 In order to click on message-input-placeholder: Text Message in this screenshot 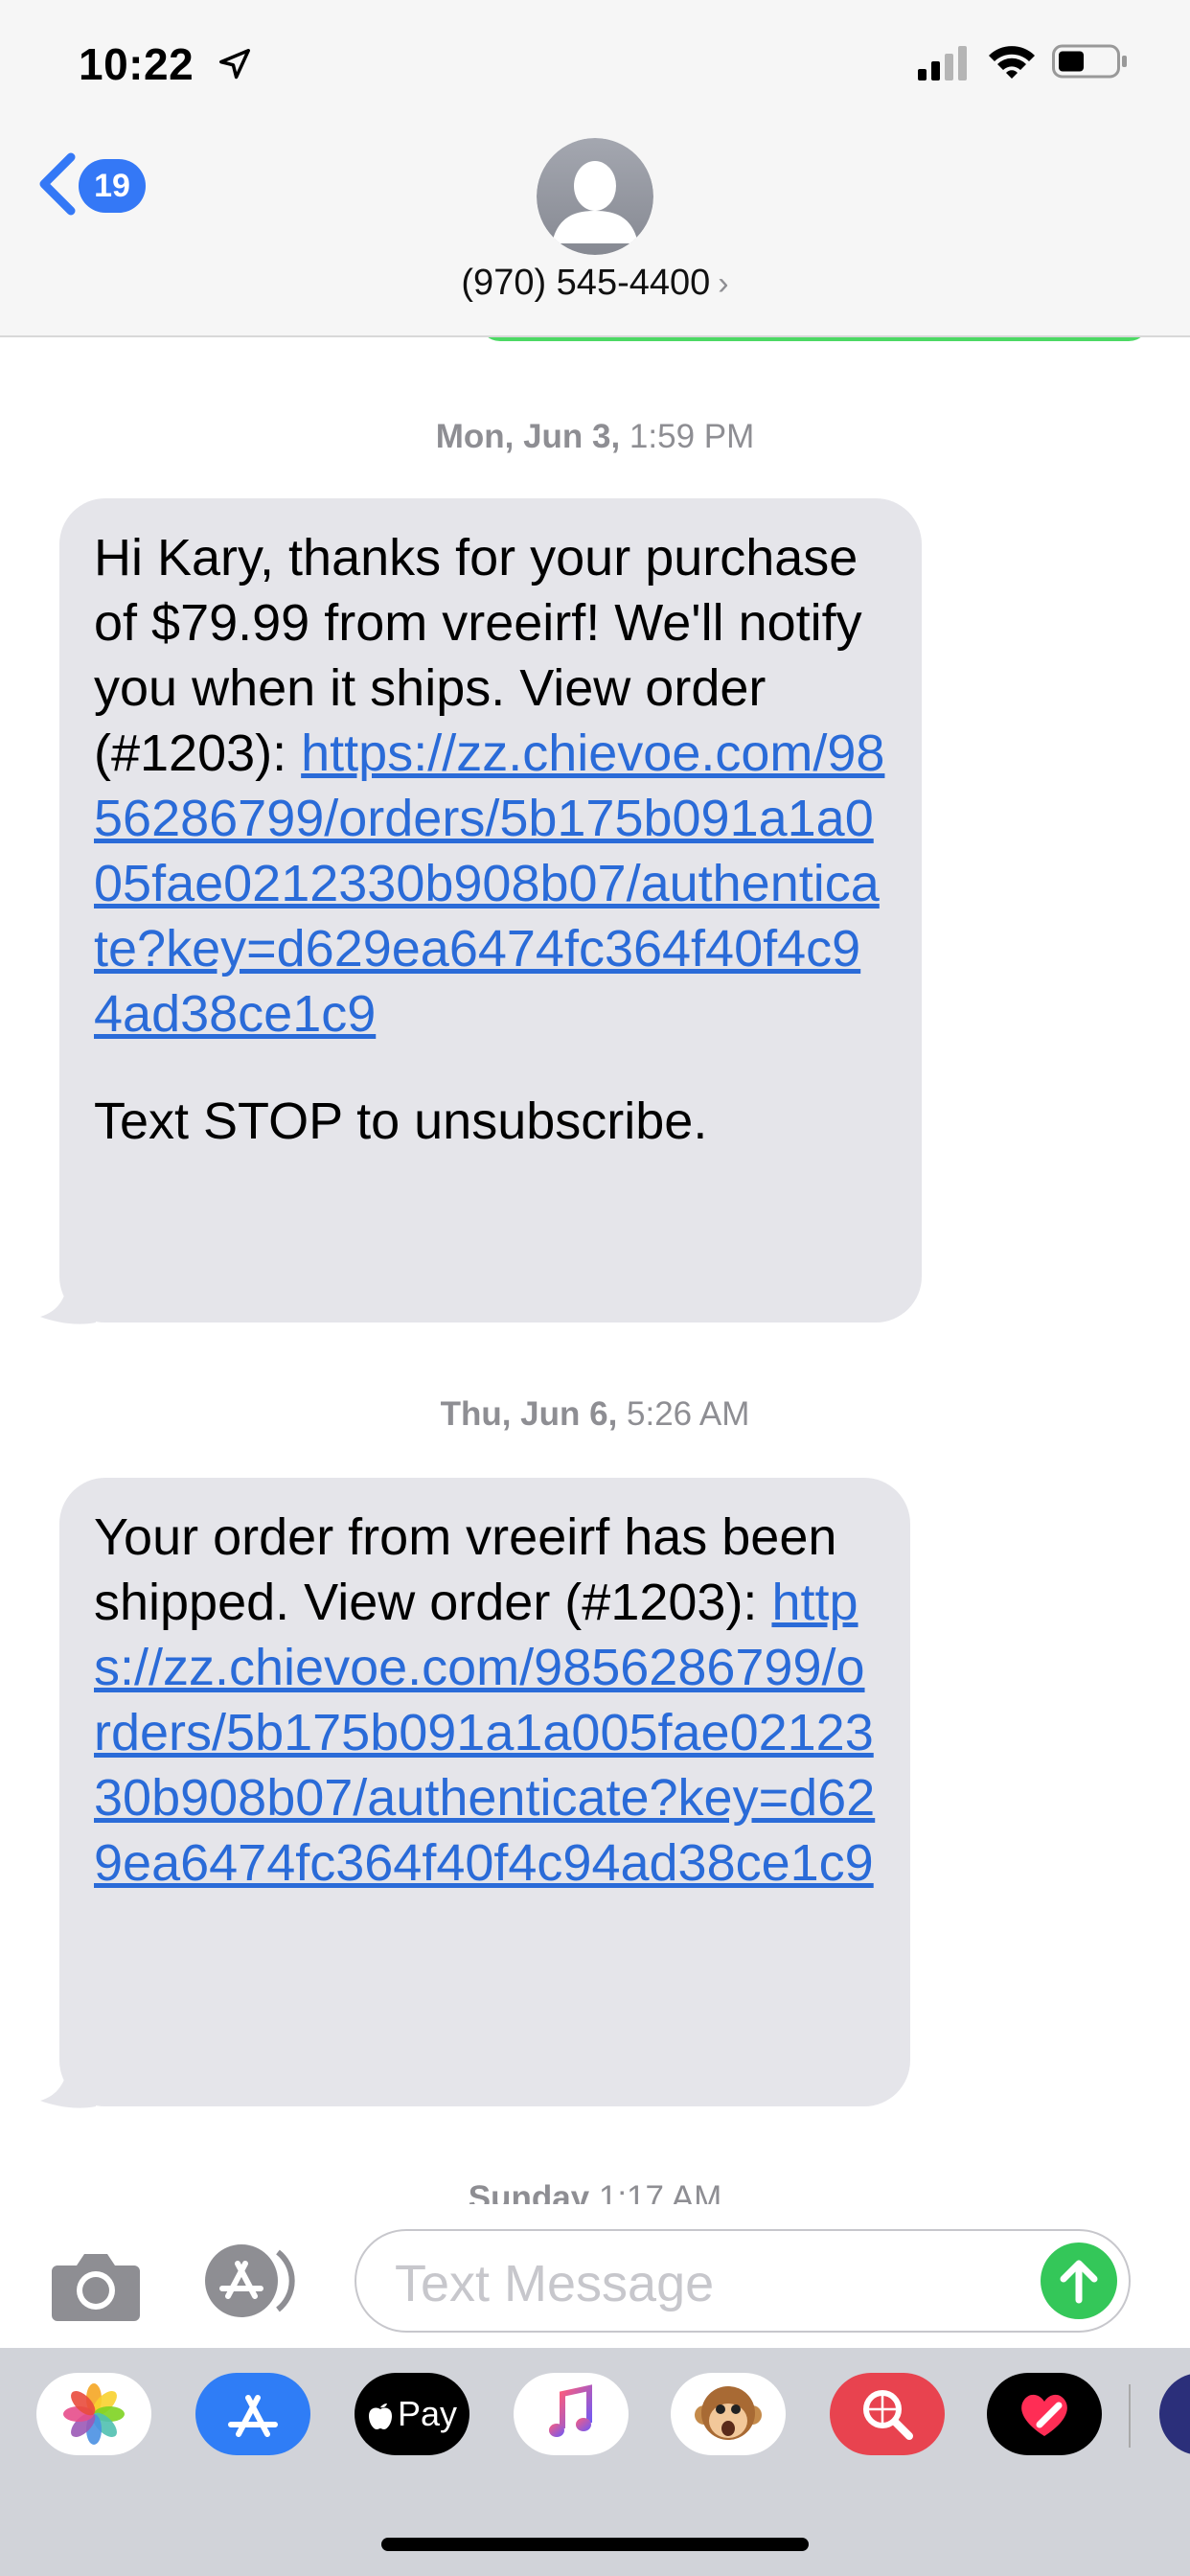, I will do `click(555, 2283)`.